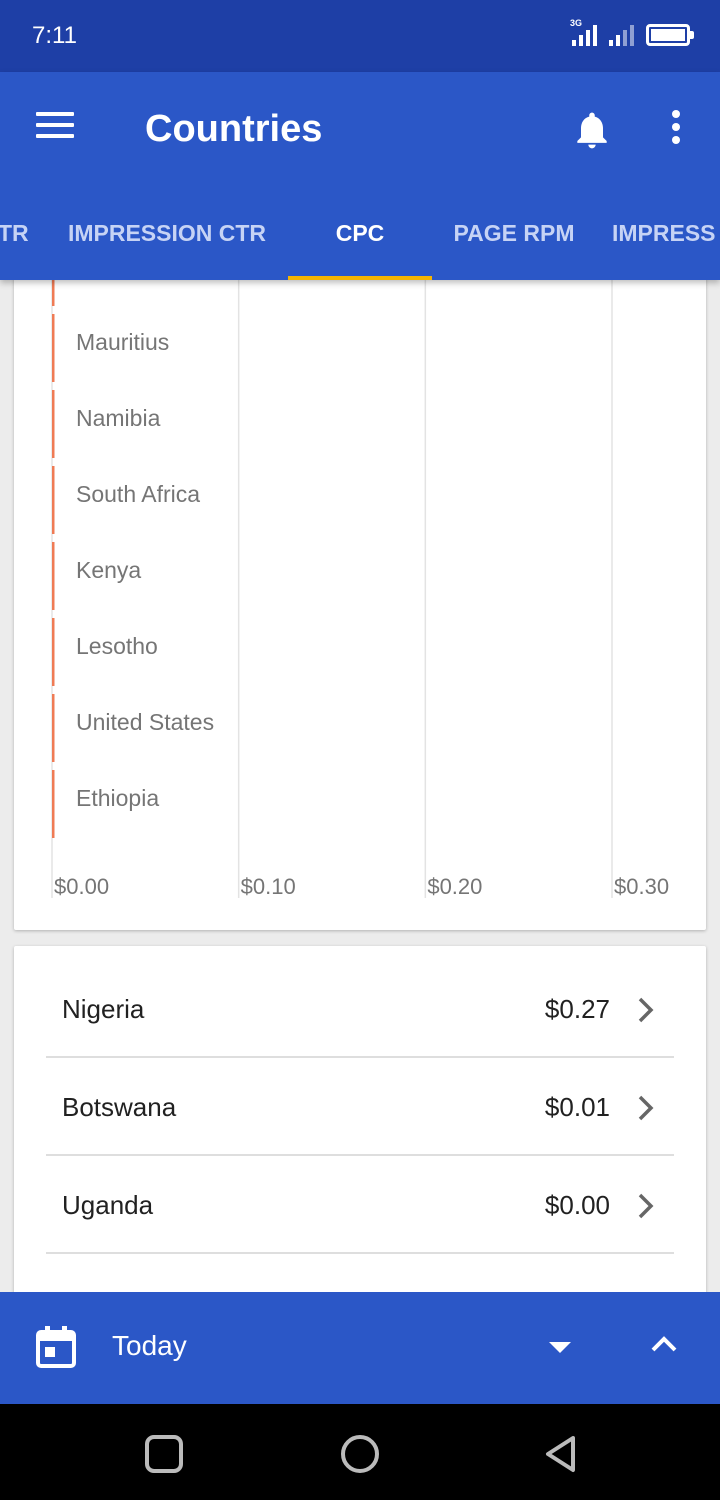 The image size is (720, 1500). Describe the element at coordinates (119, 1107) in the screenshot. I see `country-name: Botswana` at that location.